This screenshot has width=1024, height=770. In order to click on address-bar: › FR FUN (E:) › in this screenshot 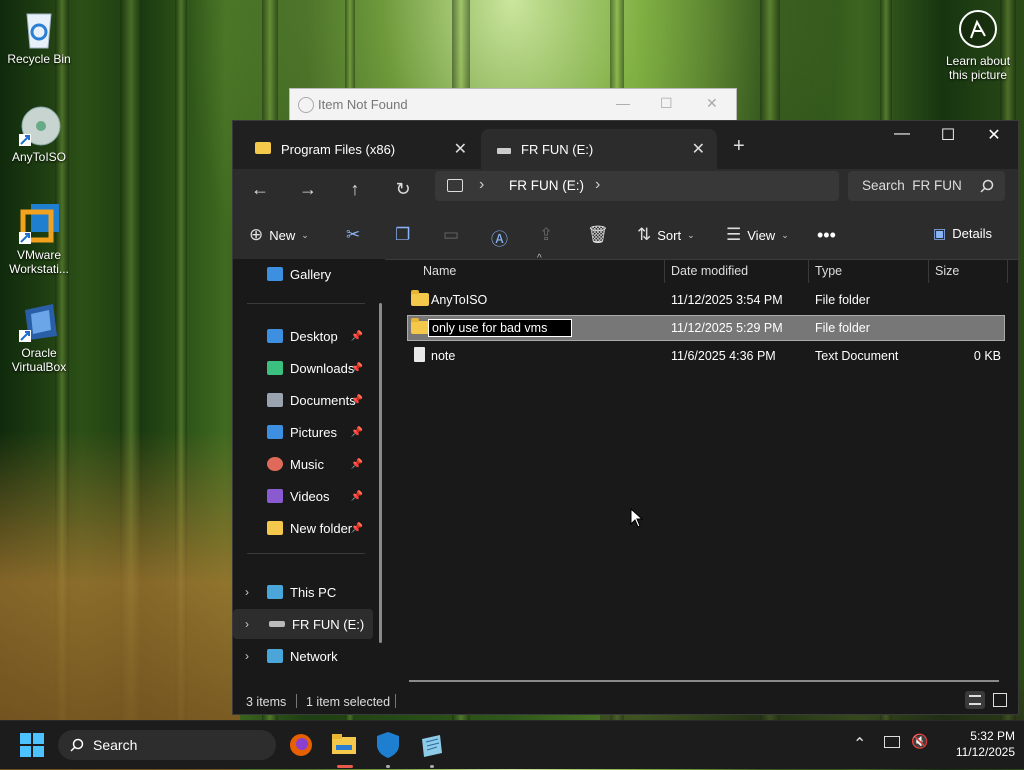, I will do `click(637, 186)`.